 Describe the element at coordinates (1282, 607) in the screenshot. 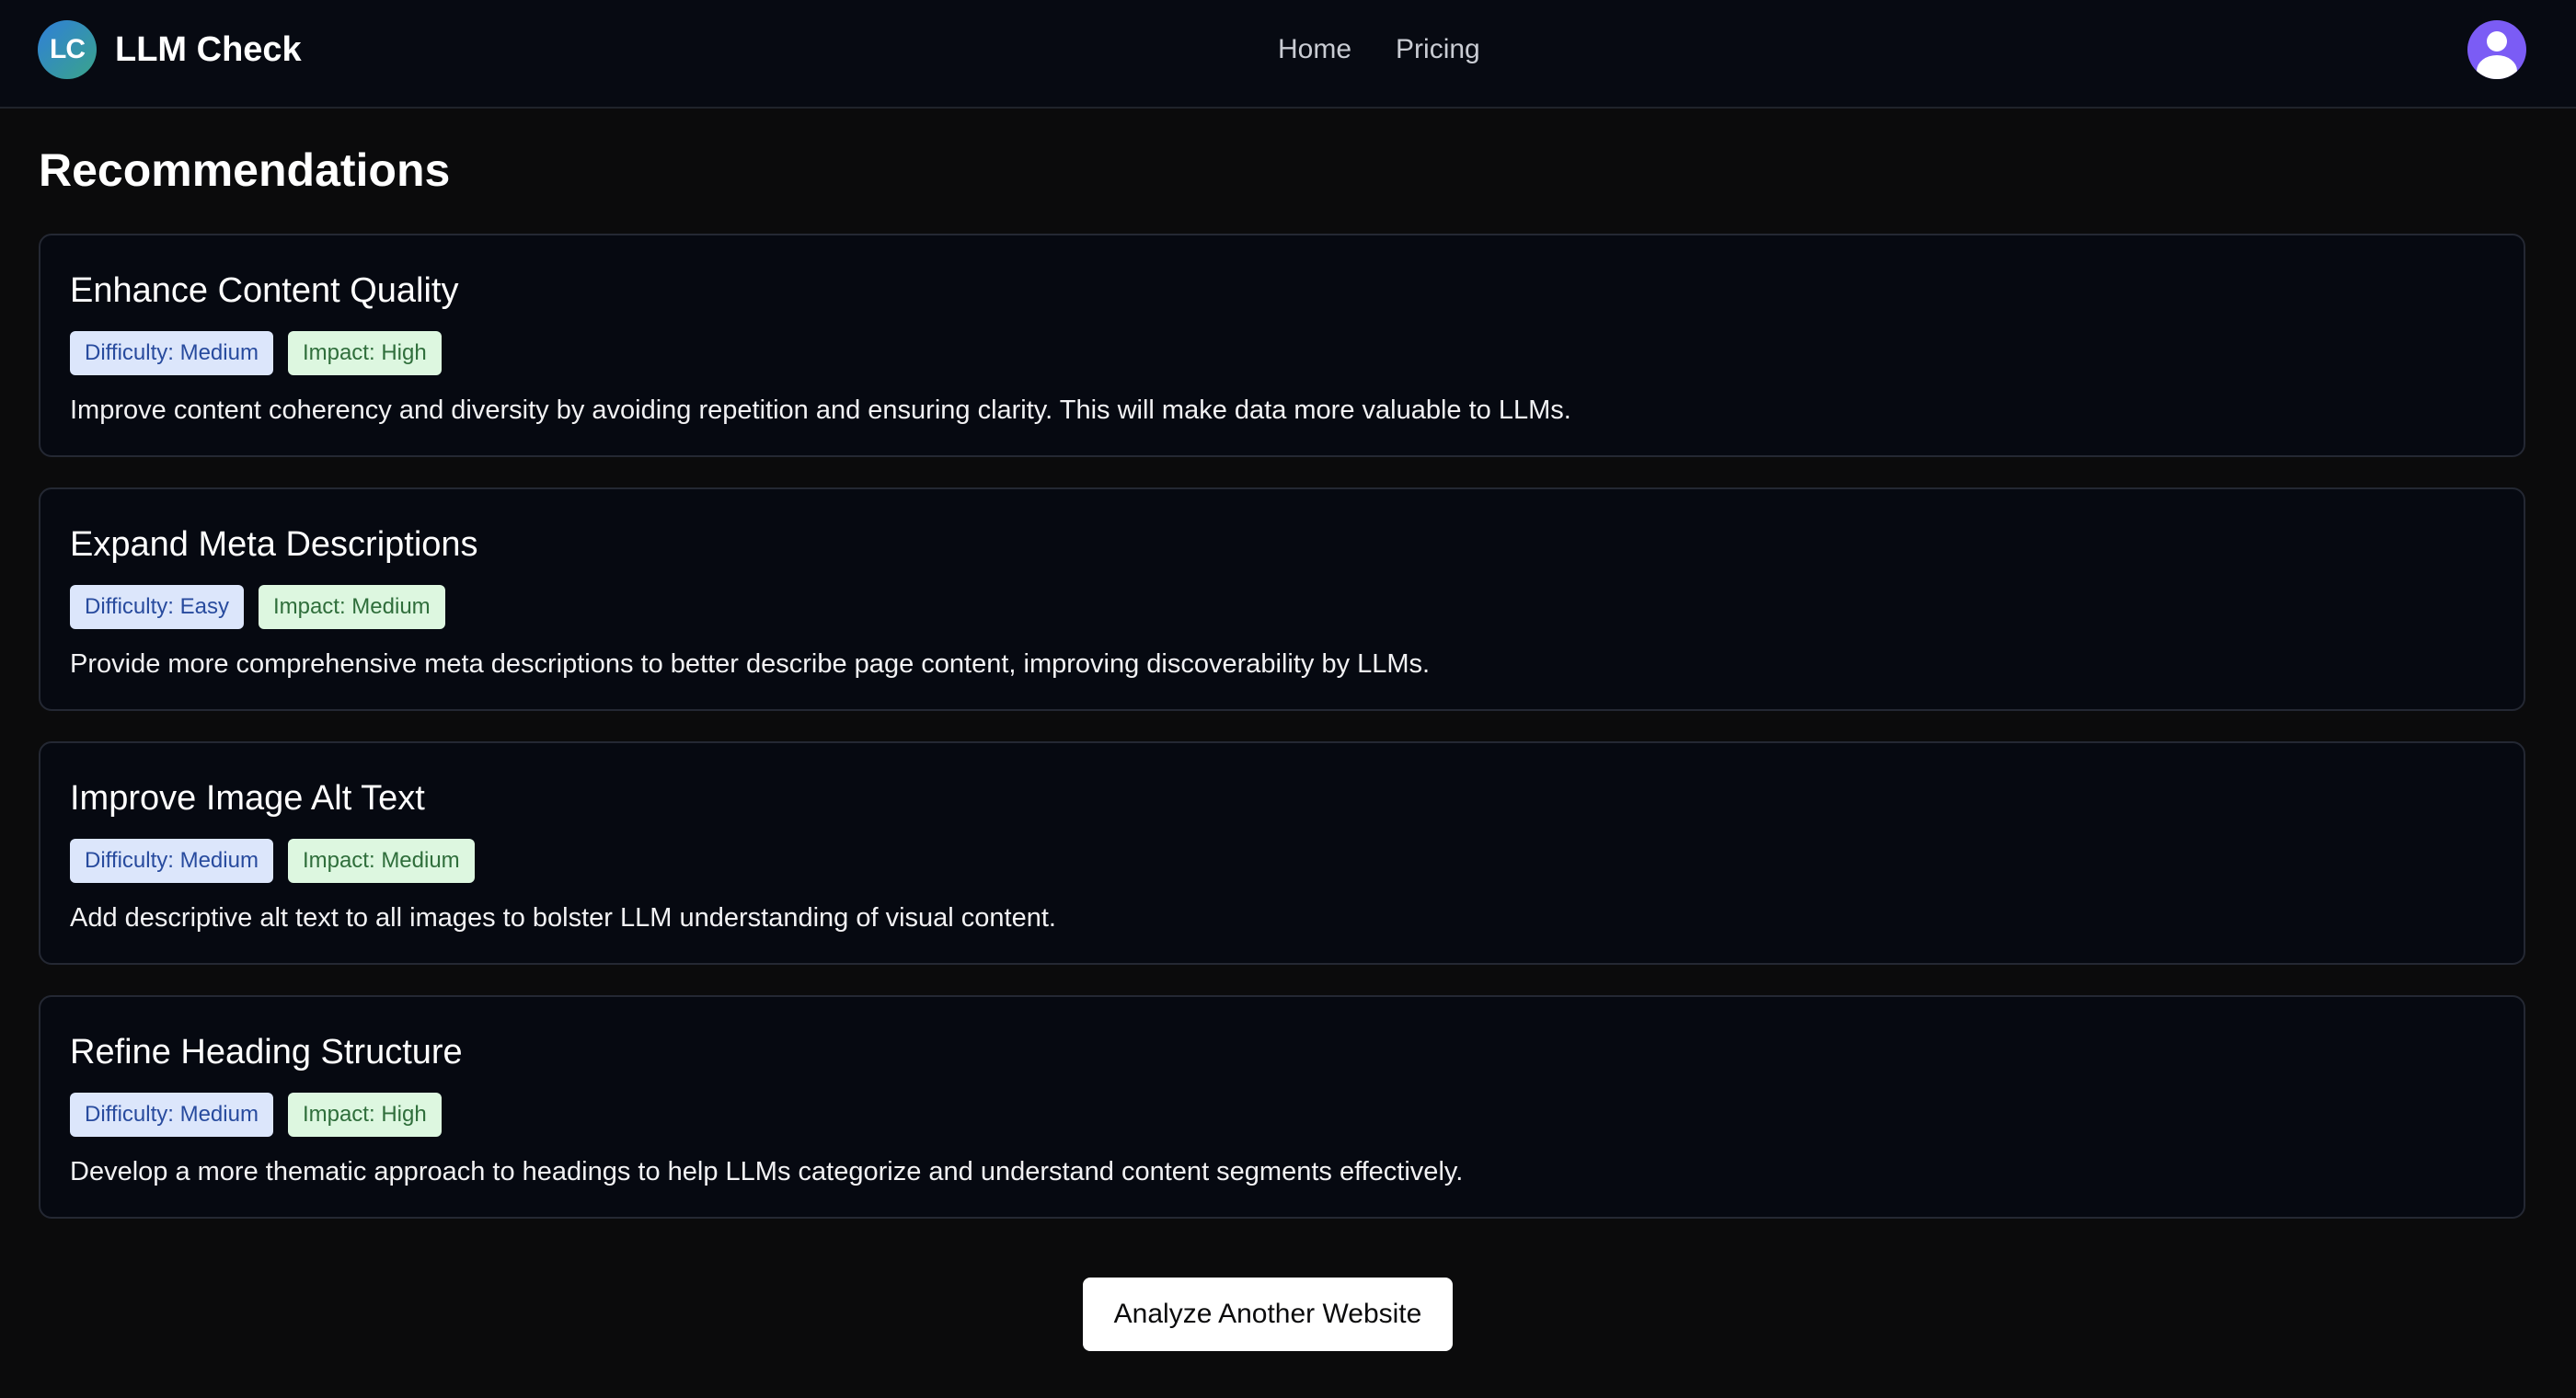

I see `recommendation-badges: Difficulty: Easy Impact: Medium` at that location.